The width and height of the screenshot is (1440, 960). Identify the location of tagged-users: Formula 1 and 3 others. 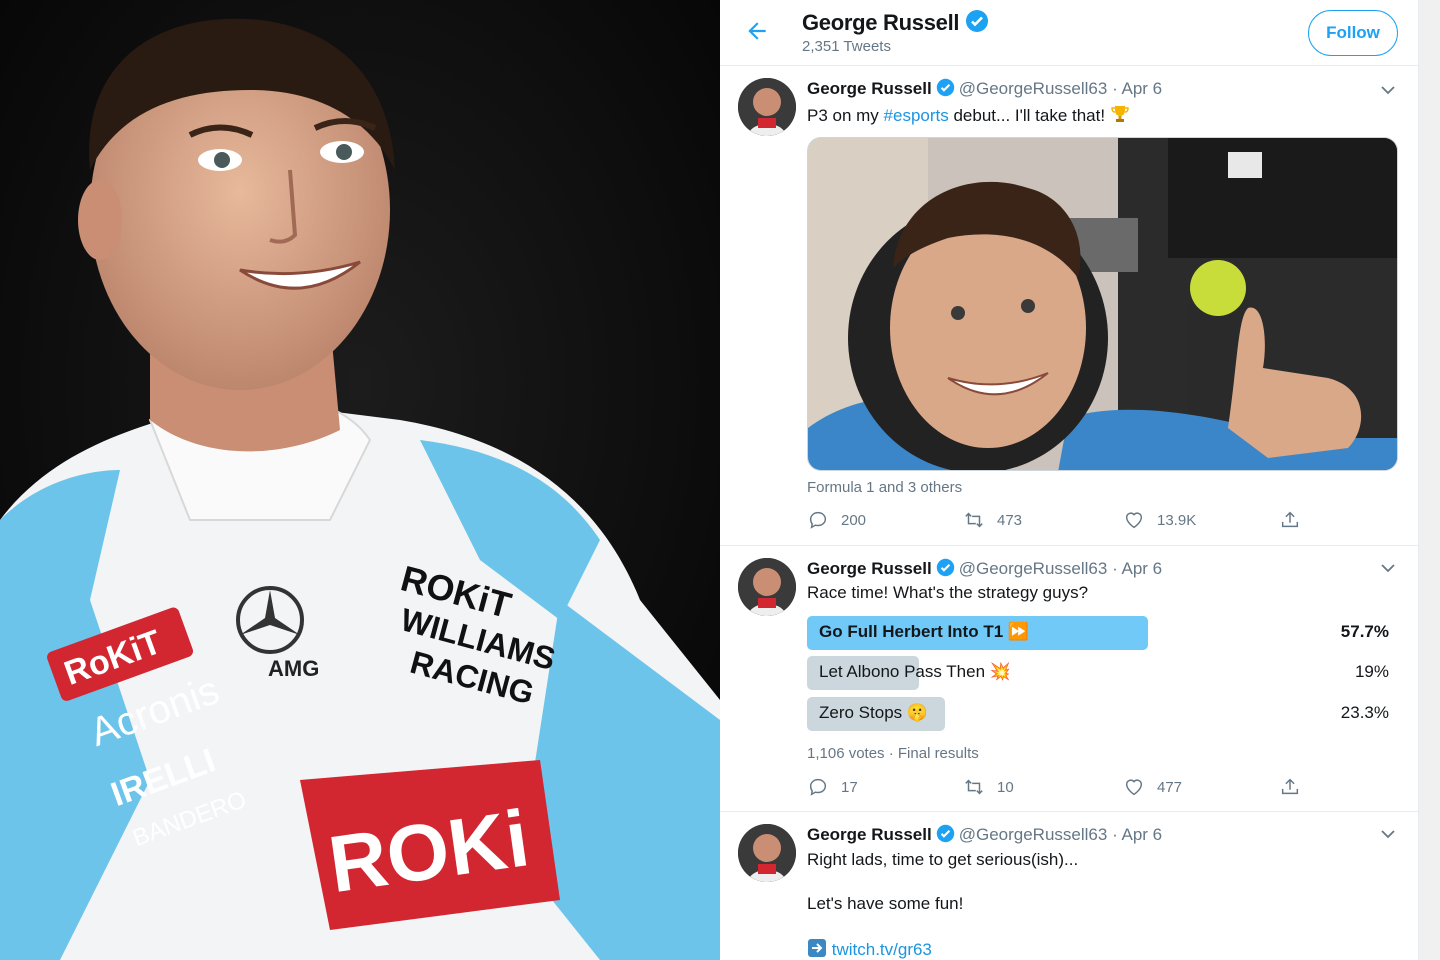
(884, 487).